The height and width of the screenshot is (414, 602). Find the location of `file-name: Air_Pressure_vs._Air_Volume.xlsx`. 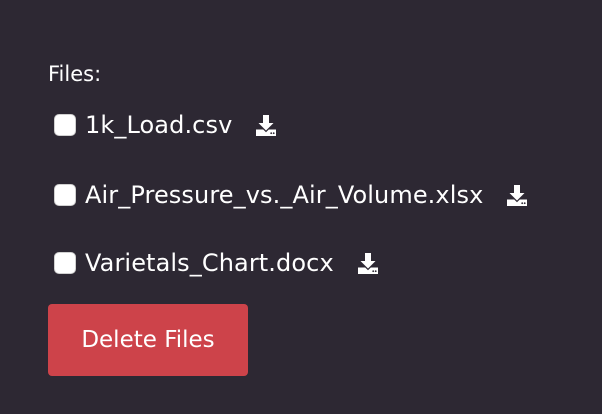

file-name: Air_Pressure_vs._Air_Volume.xlsx is located at coordinates (284, 195).